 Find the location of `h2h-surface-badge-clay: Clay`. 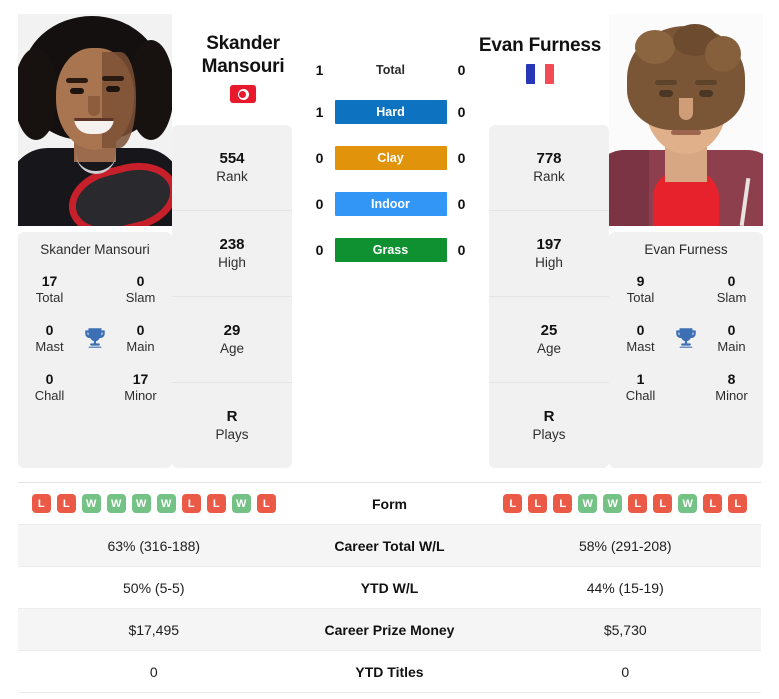

h2h-surface-badge-clay: Clay is located at coordinates (390, 158).